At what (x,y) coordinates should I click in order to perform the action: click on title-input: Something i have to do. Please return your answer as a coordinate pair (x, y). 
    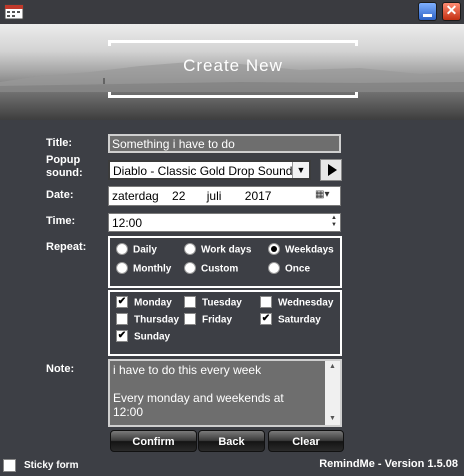
    Looking at the image, I should click on (224, 143).